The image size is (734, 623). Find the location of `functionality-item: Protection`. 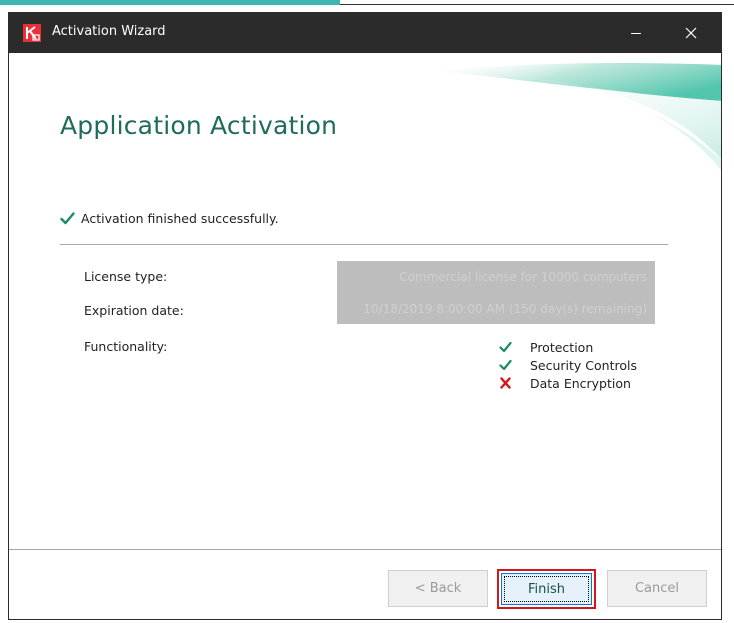

functionality-item: Protection is located at coordinates (568, 347).